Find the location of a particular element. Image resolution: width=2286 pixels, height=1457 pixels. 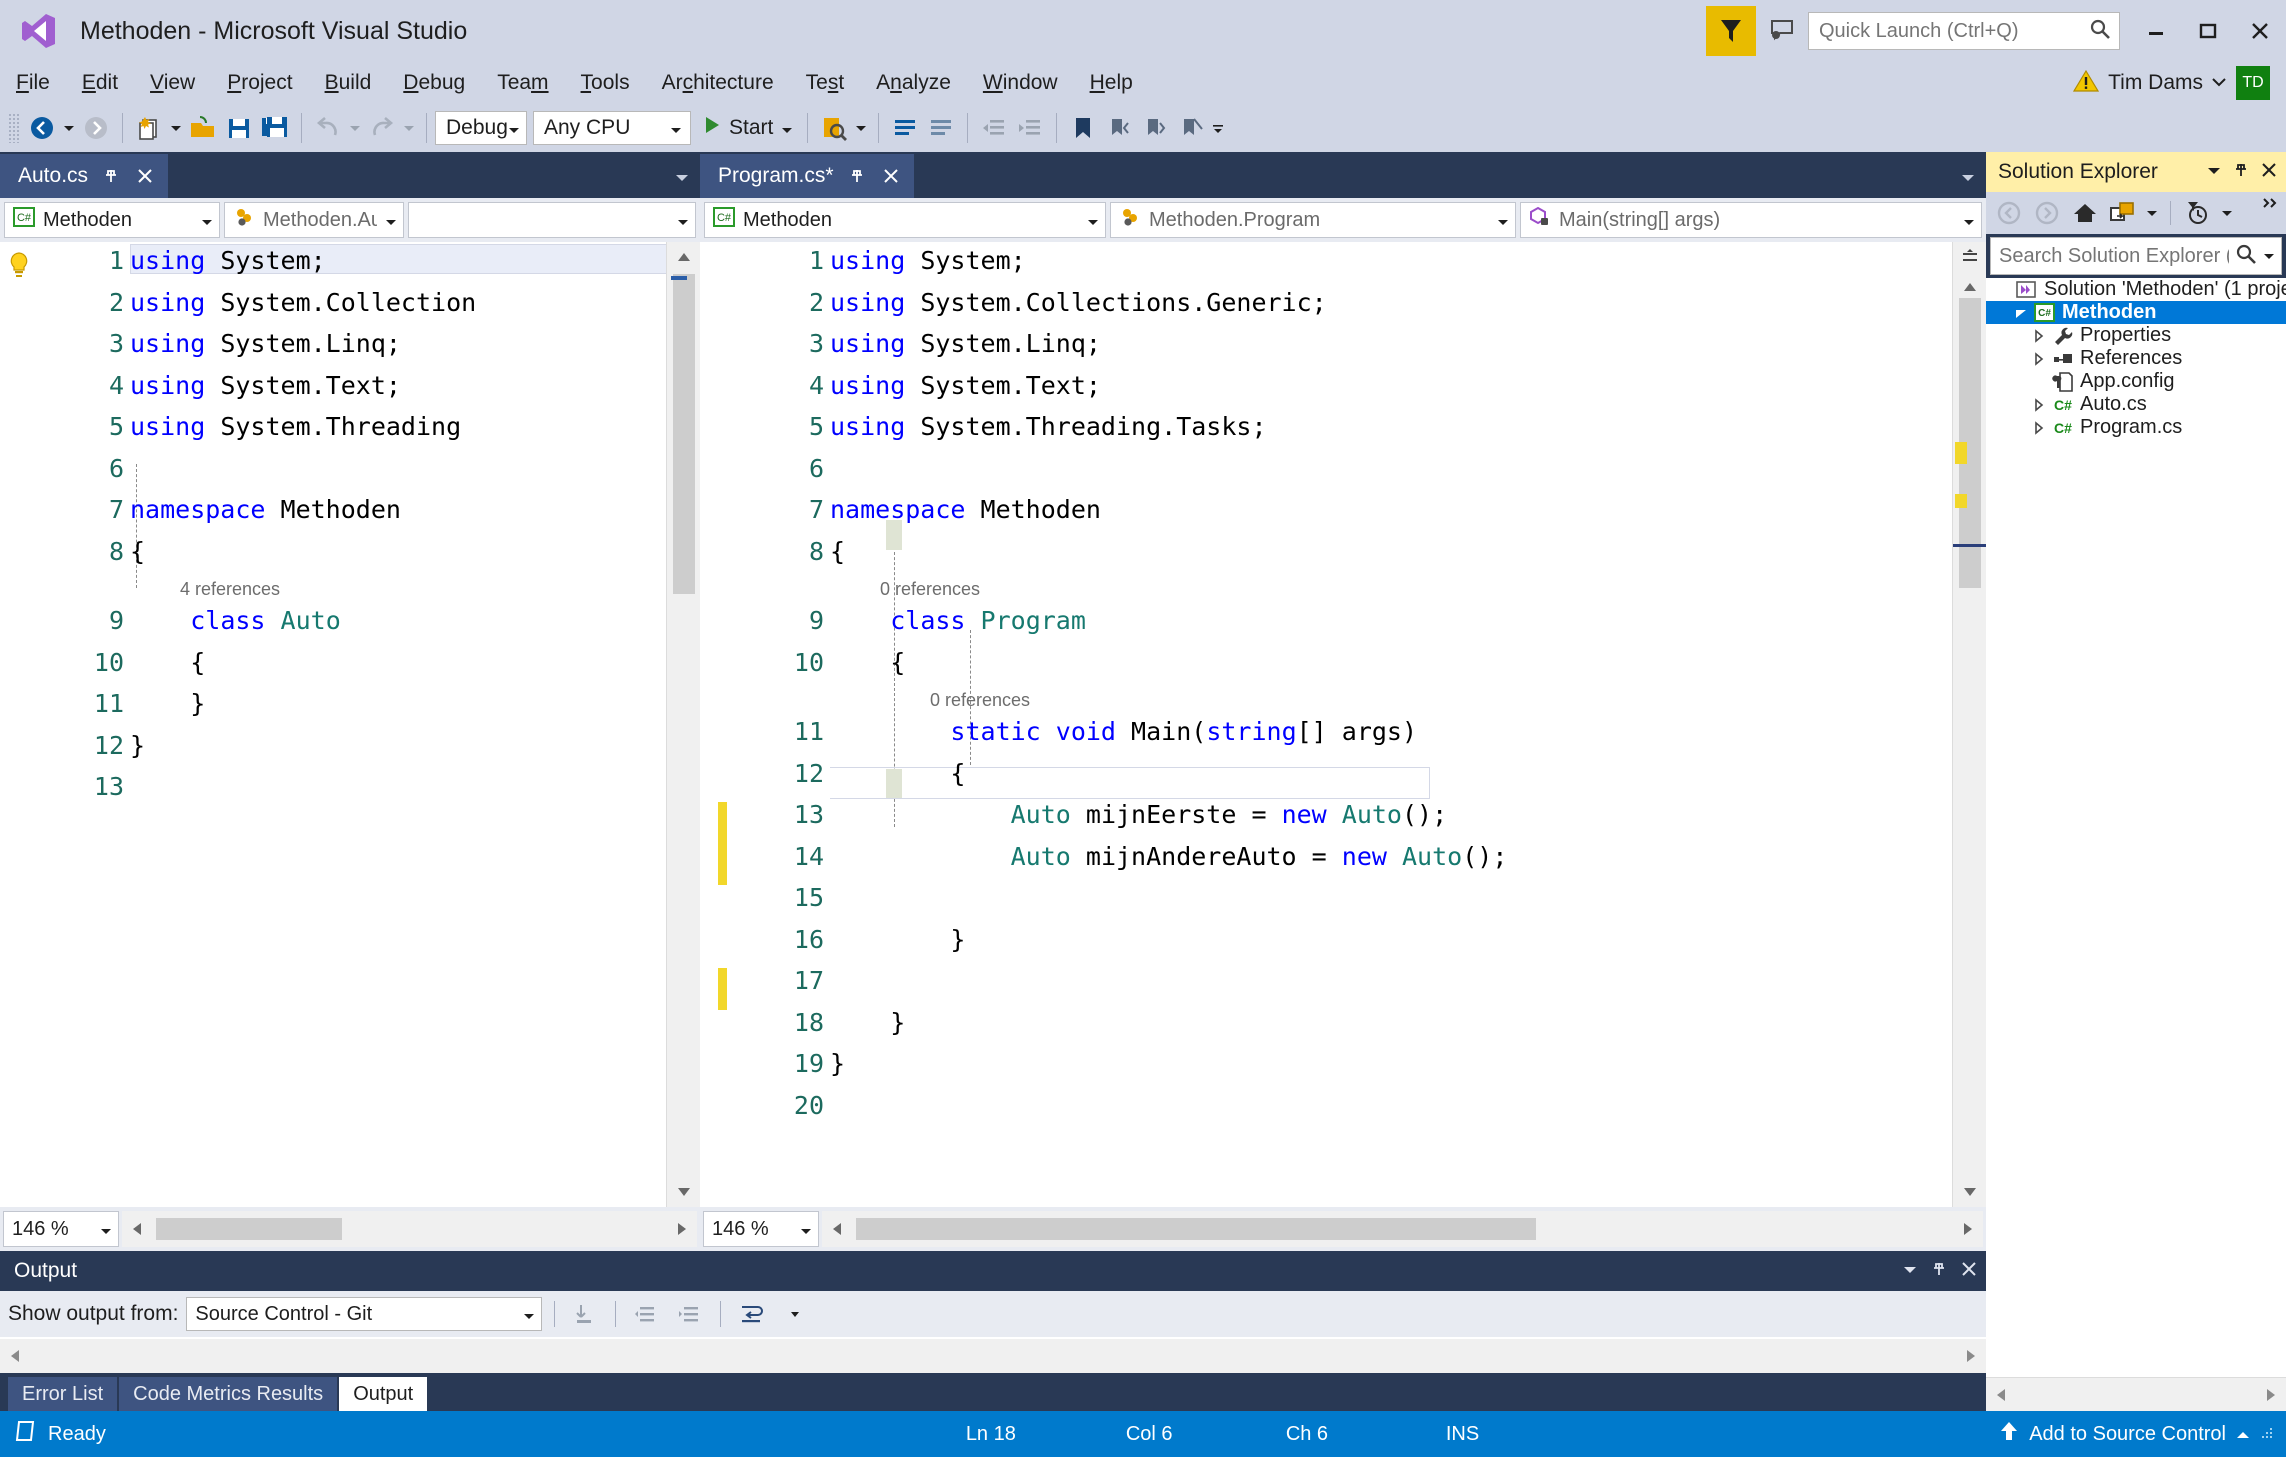

codelens-references: 4 references is located at coordinates (230, 589).